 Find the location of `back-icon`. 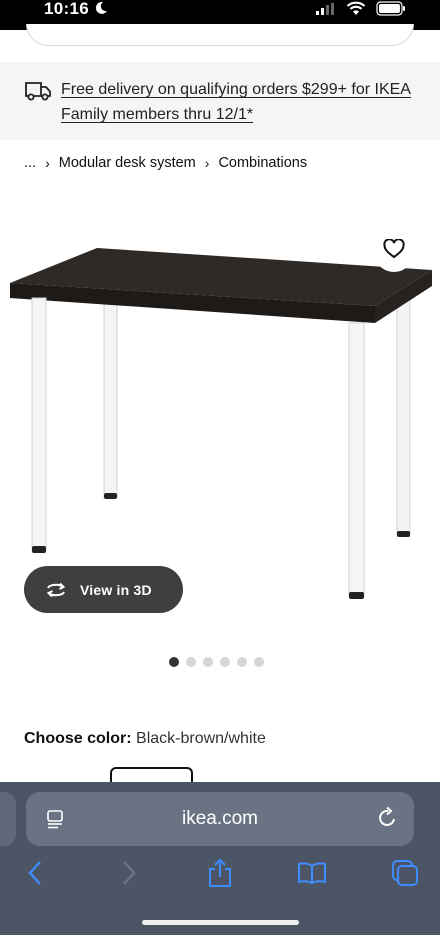

back-icon is located at coordinates (34, 873).